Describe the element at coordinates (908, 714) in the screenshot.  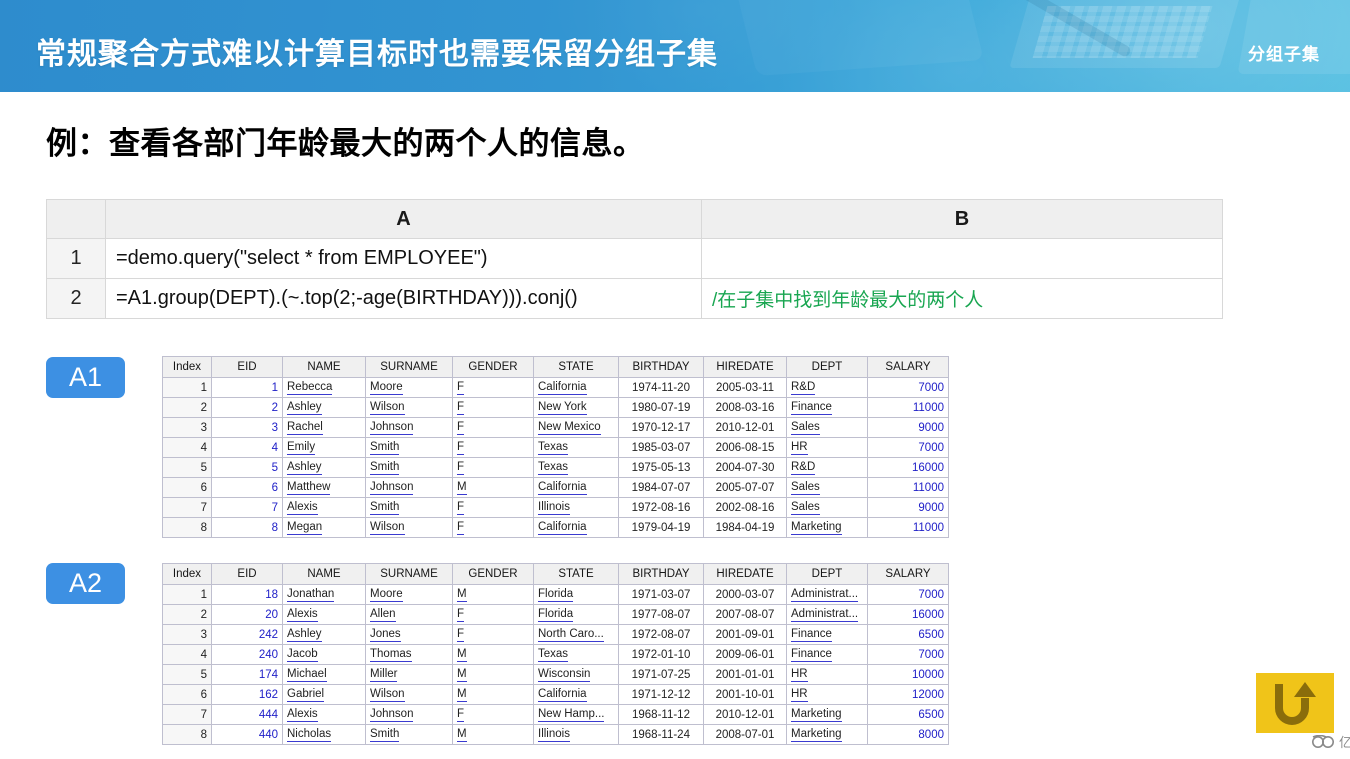
I see `grid-a2-cell-salary-7: 6500` at that location.